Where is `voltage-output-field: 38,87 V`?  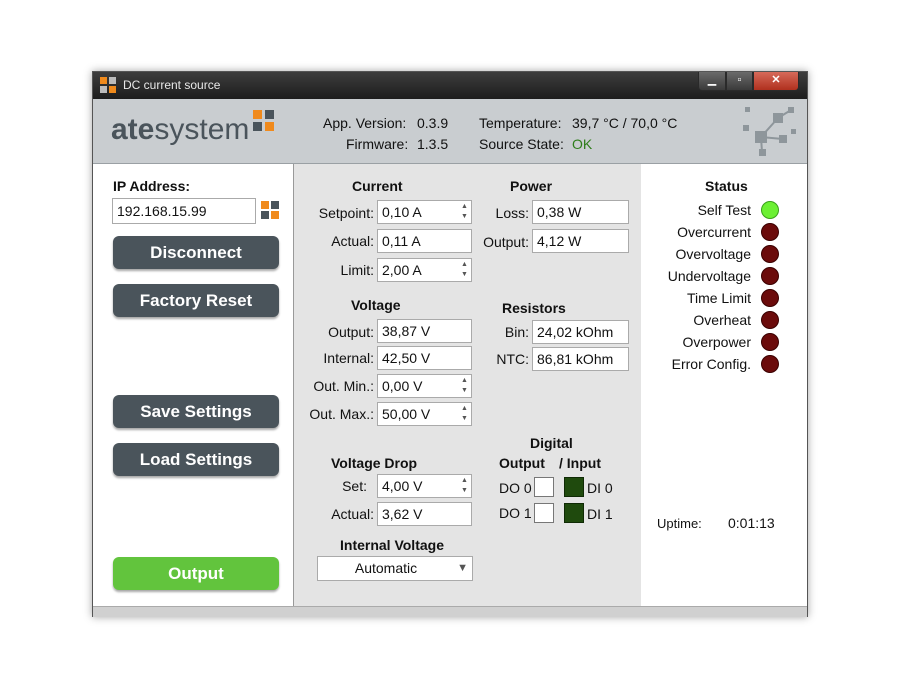 voltage-output-field: 38,87 V is located at coordinates (424, 331).